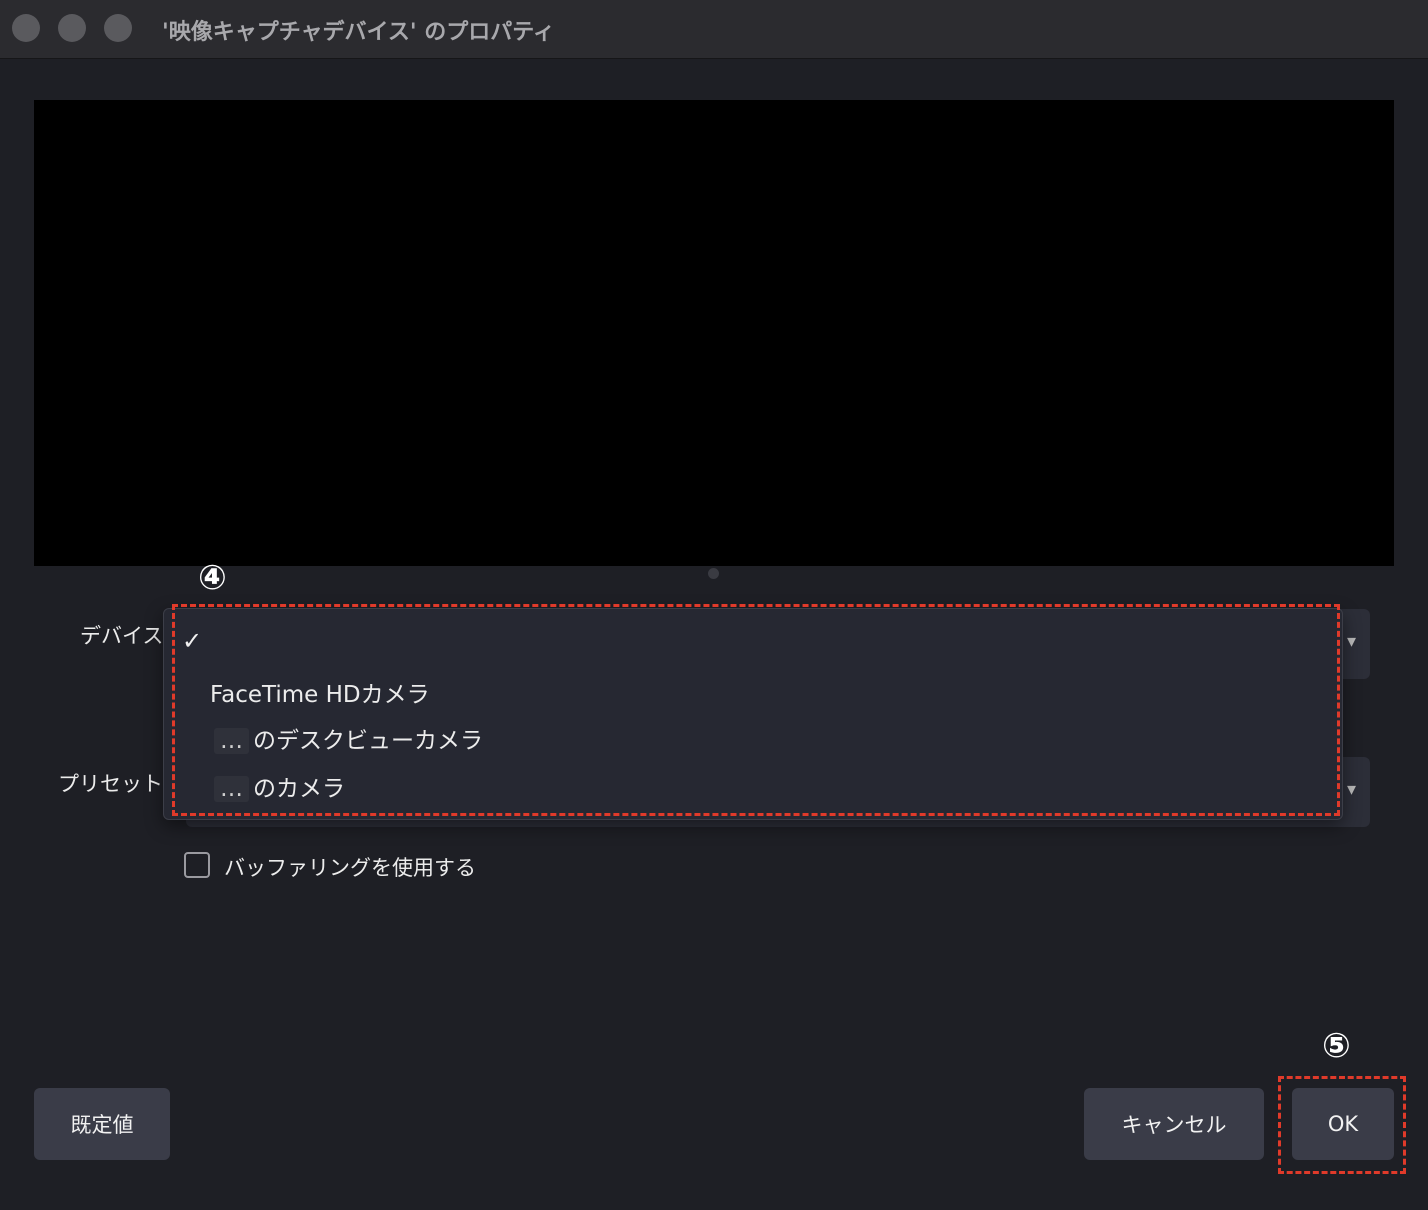 Image resolution: width=1428 pixels, height=1210 pixels. Describe the element at coordinates (212, 578) in the screenshot. I see `annotation-step-4: ④` at that location.